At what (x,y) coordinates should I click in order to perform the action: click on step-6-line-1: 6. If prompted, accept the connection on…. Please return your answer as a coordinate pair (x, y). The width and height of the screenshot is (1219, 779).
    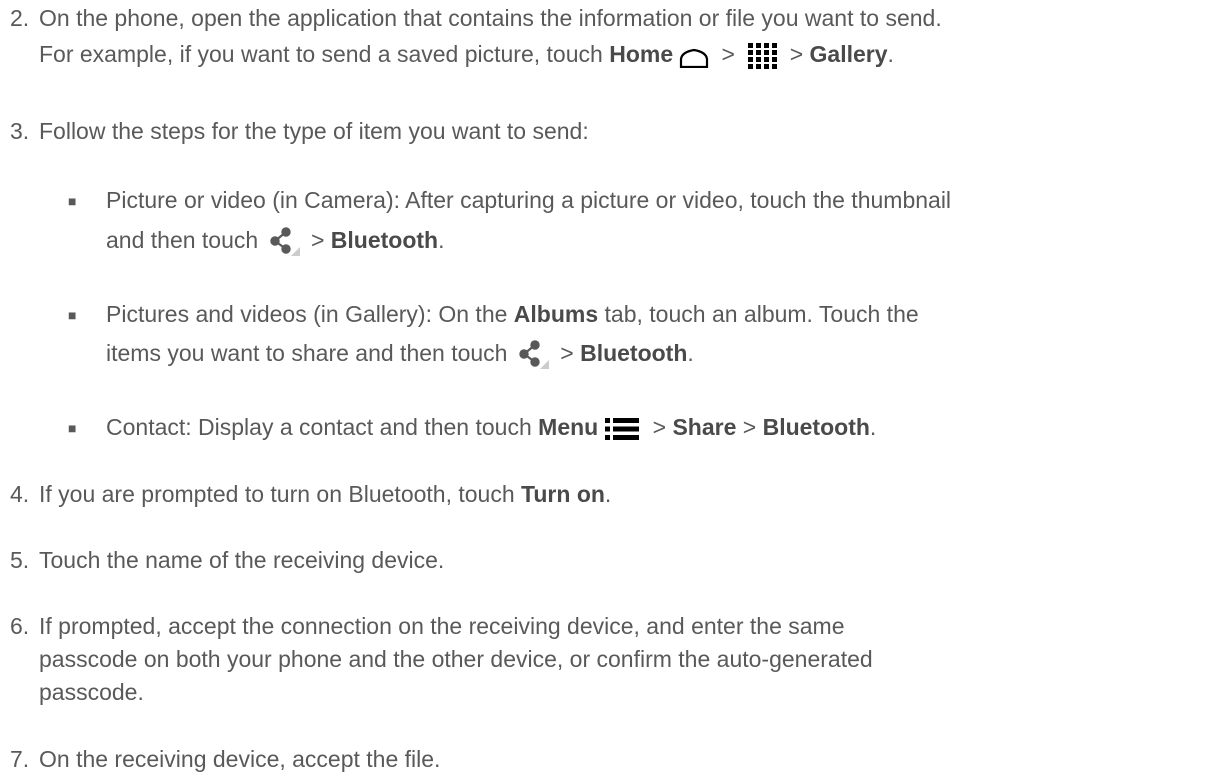
    Looking at the image, I should click on (427, 626).